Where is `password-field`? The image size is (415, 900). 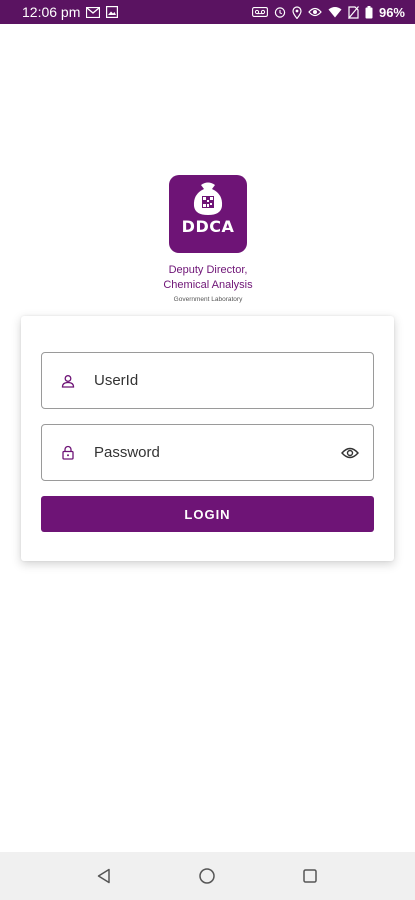
password-field is located at coordinates (207, 452).